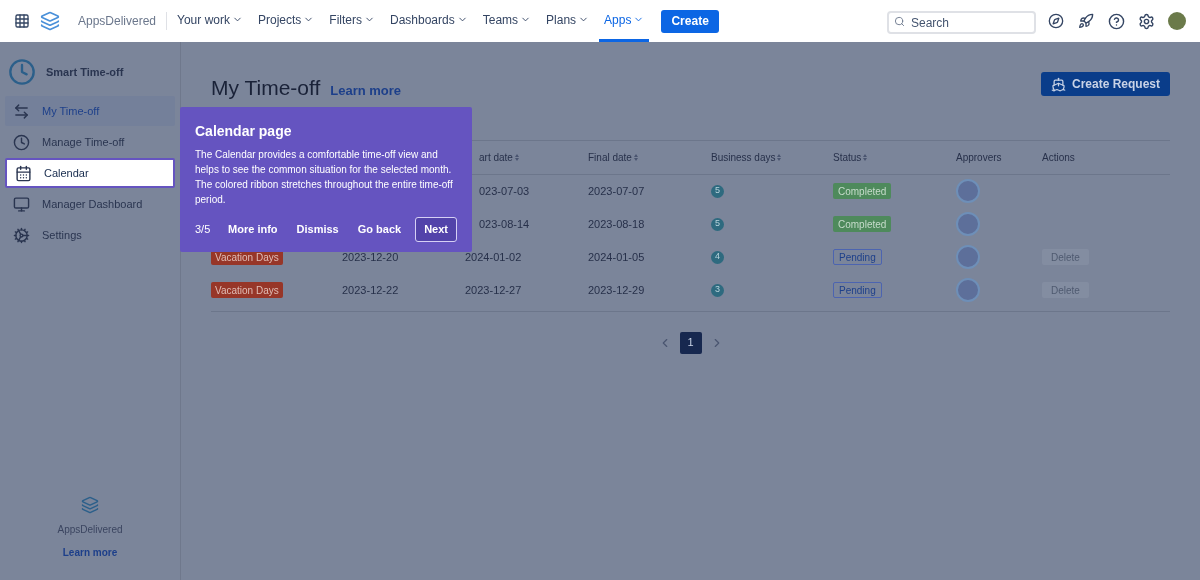 Image resolution: width=1200 pixels, height=580 pixels. What do you see at coordinates (1056, 21) in the screenshot?
I see `compass-icon` at bounding box center [1056, 21].